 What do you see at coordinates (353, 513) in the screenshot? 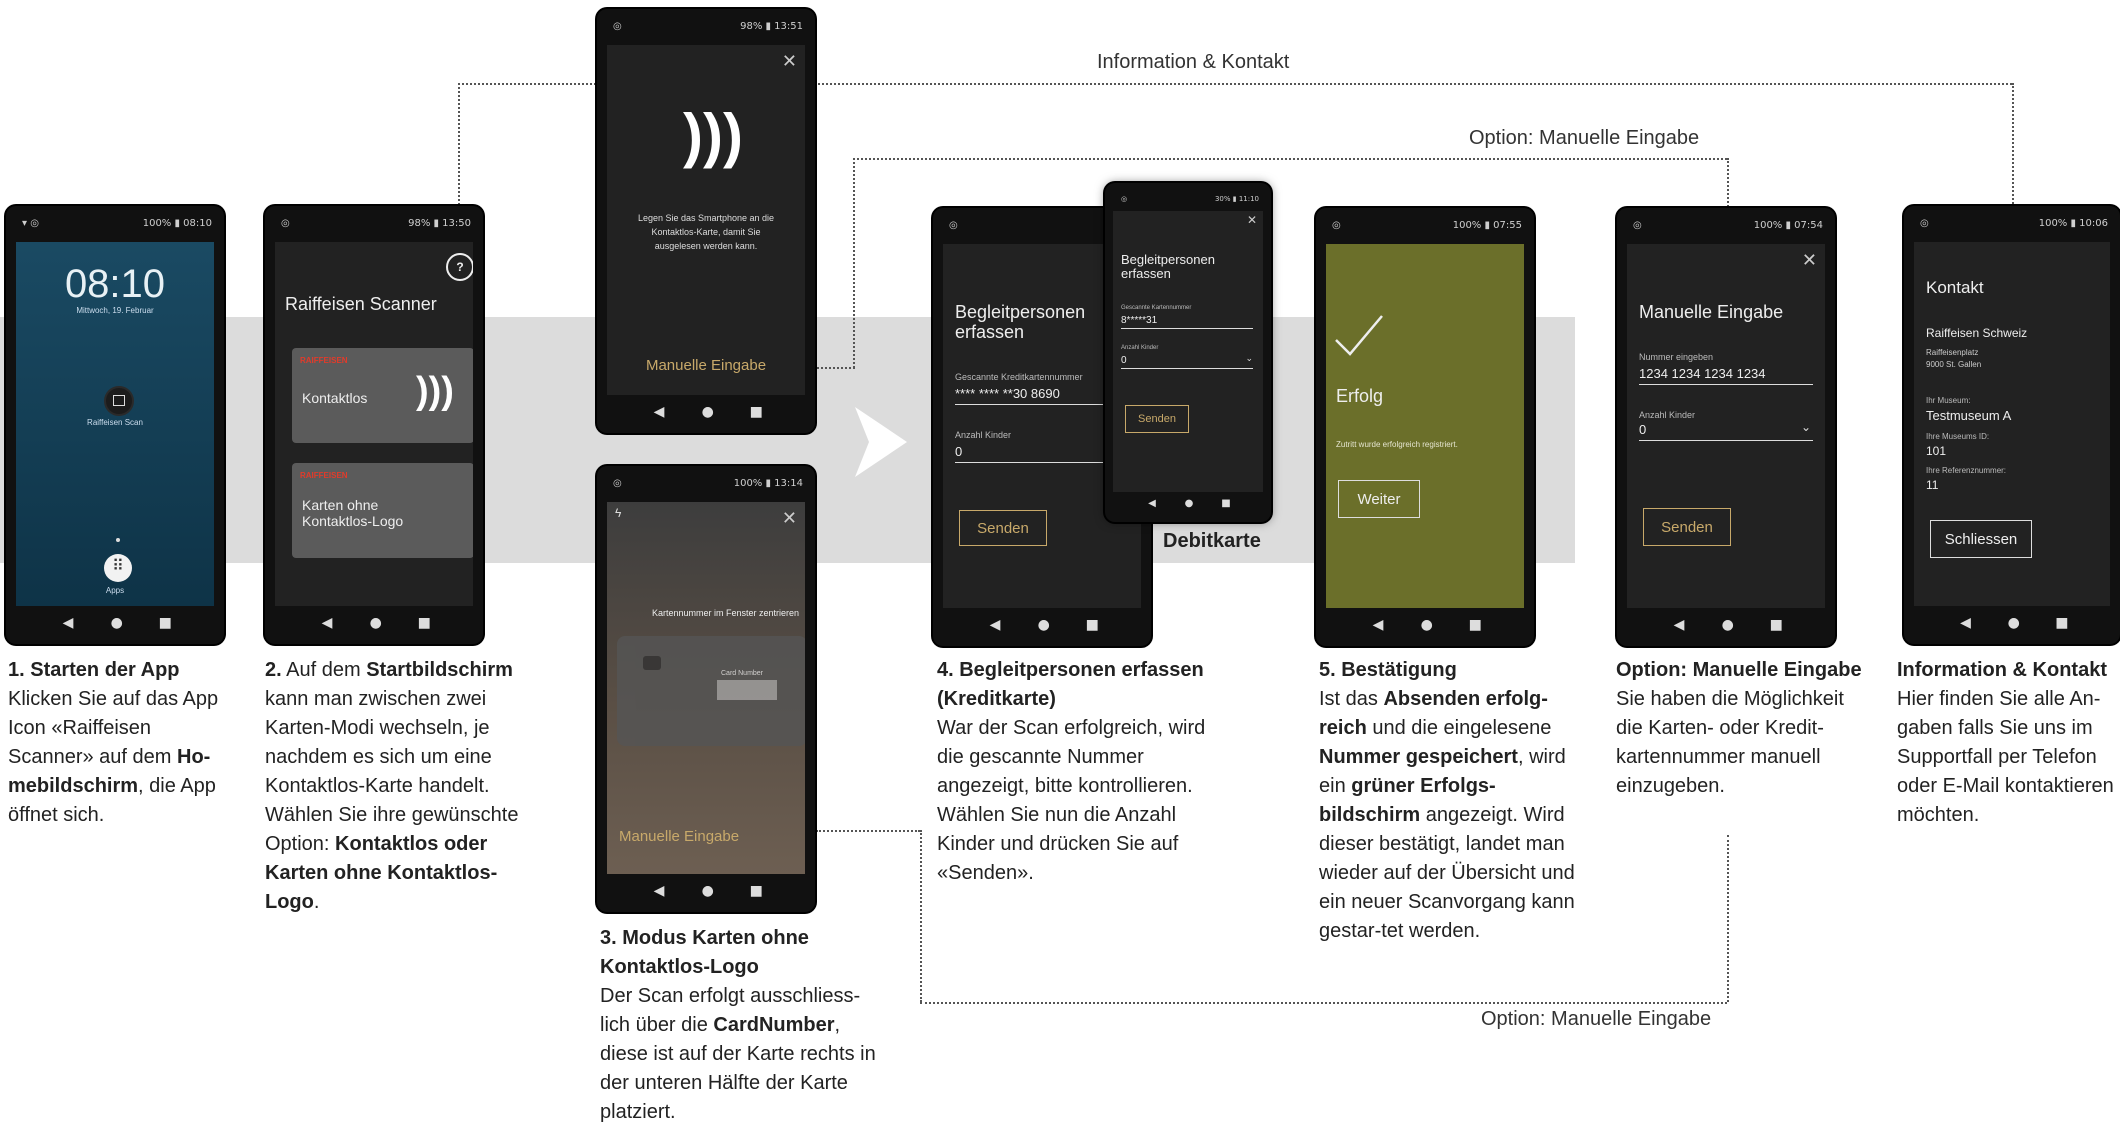
I see `card-label: Karten ohne Kontaktlos-Logo` at bounding box center [353, 513].